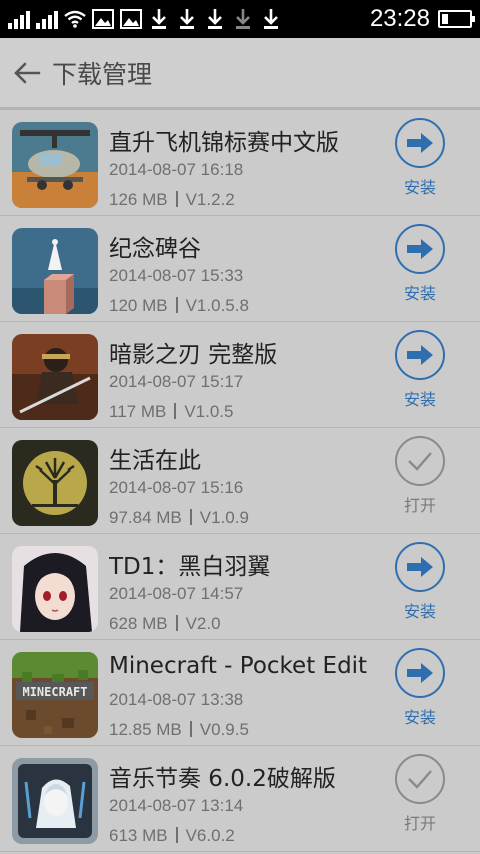 This screenshot has width=480, height=854. I want to click on list-item: TD1：黑白羽翼 2014-08-07 14:57 628 MB V2.0 安装, so click(240, 587).